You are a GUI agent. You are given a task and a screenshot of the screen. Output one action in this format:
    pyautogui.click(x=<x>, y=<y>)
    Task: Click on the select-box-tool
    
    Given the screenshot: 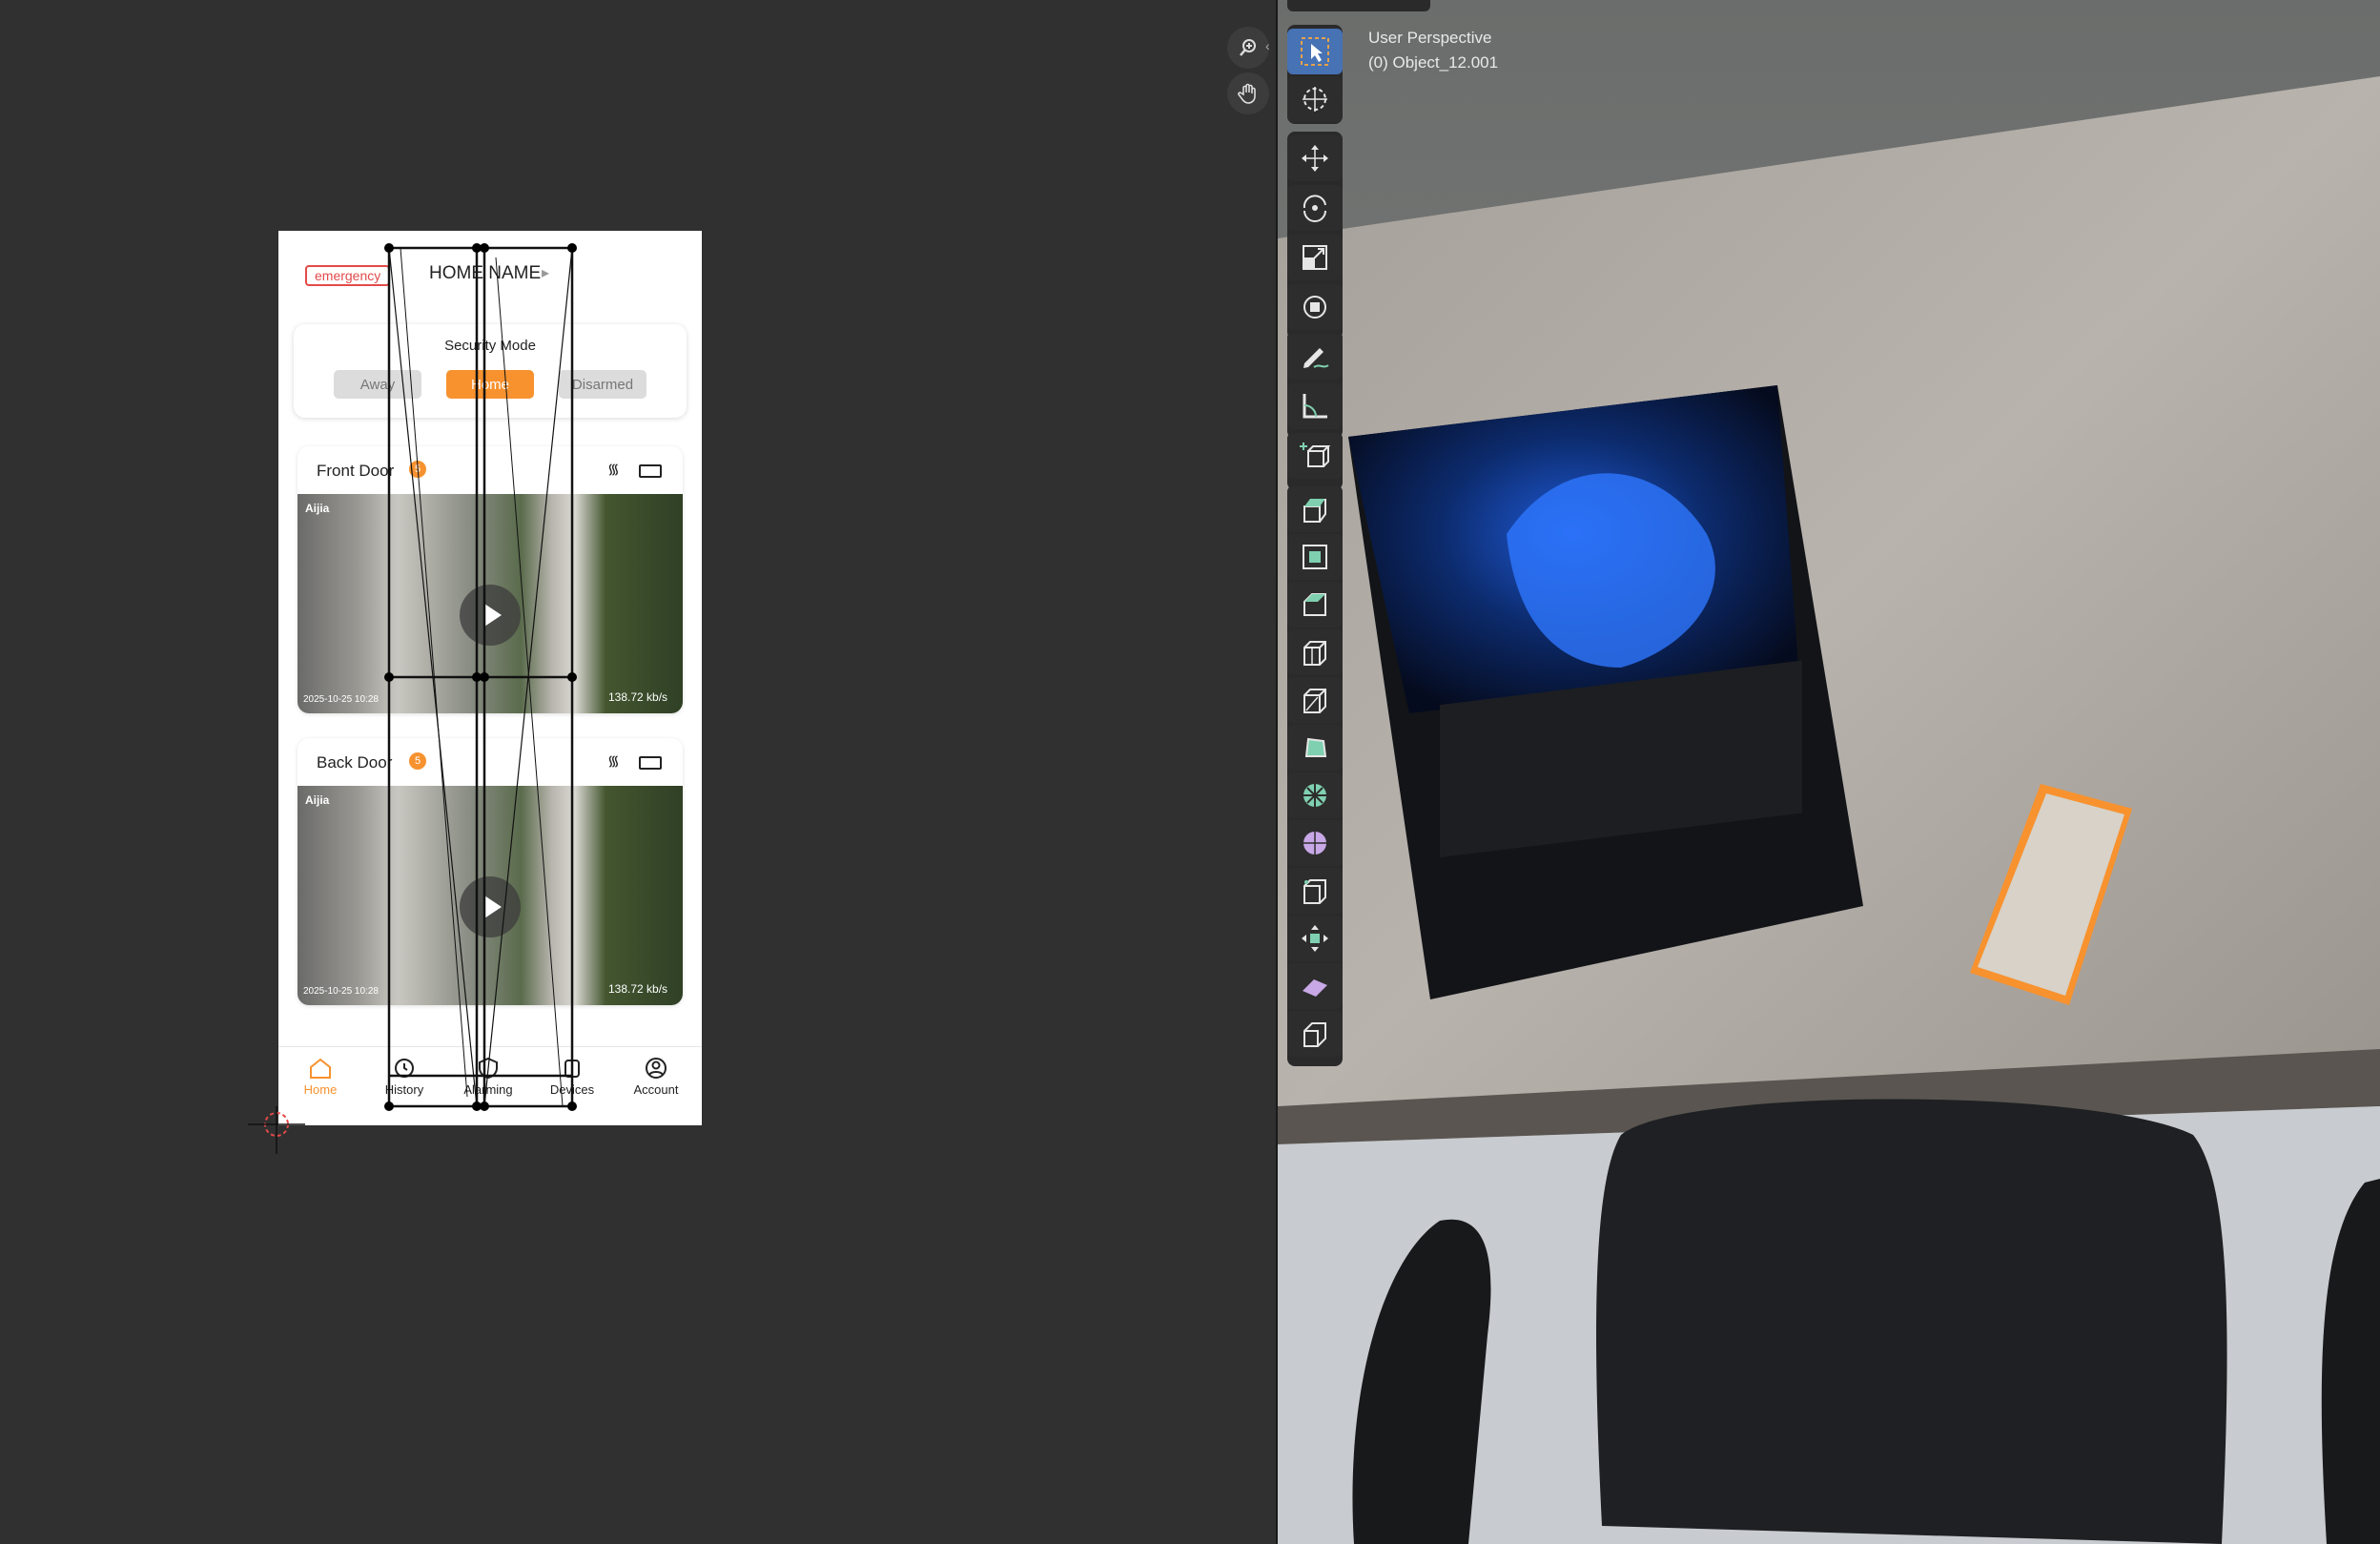 What is the action you would take?
    pyautogui.click(x=1315, y=51)
    